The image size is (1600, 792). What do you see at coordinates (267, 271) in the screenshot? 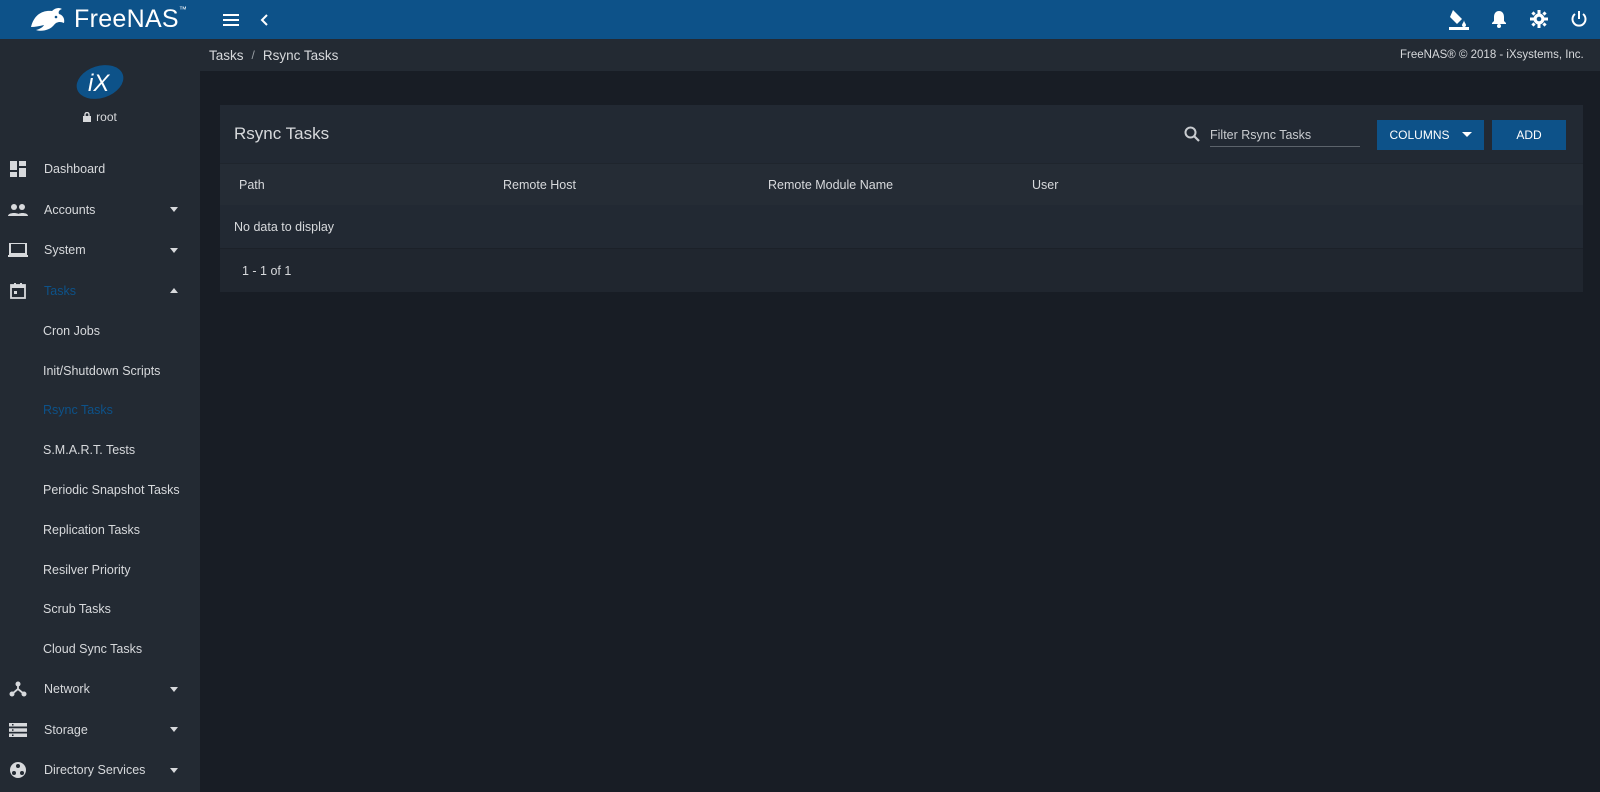
I see `pagination-info: 1 - 1 of 1` at bounding box center [267, 271].